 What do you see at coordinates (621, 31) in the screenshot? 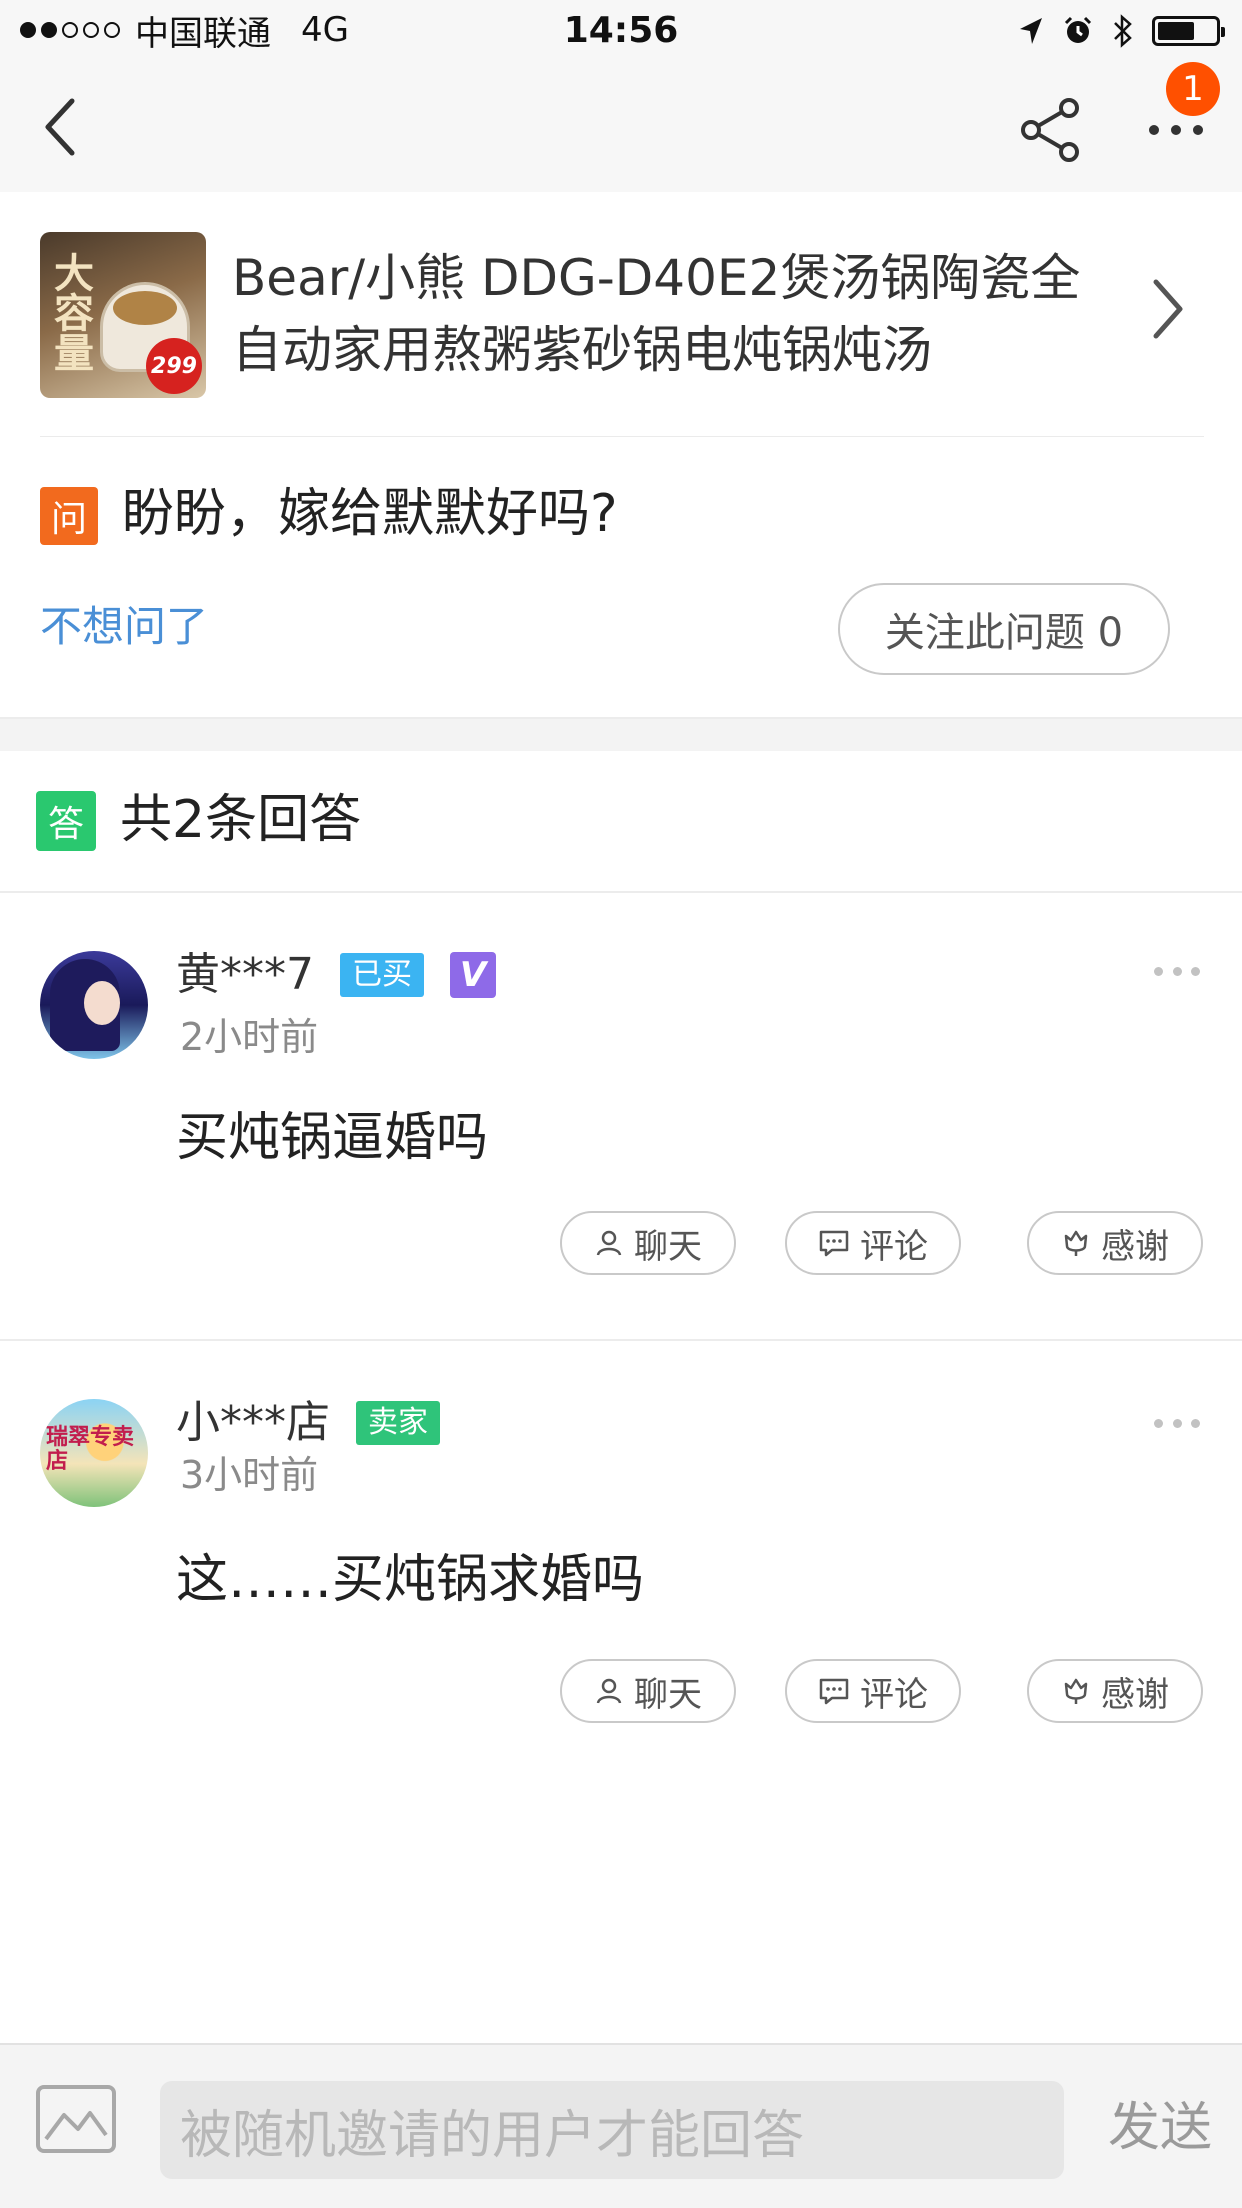
I see `status-bar: 中国联通 4G 14:56` at bounding box center [621, 31].